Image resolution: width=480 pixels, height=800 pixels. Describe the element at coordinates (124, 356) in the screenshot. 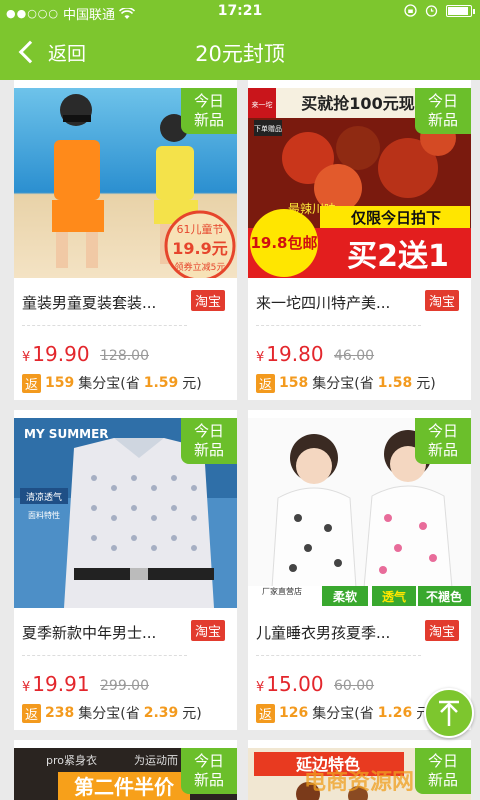

I see `original-price: 128.00` at that location.